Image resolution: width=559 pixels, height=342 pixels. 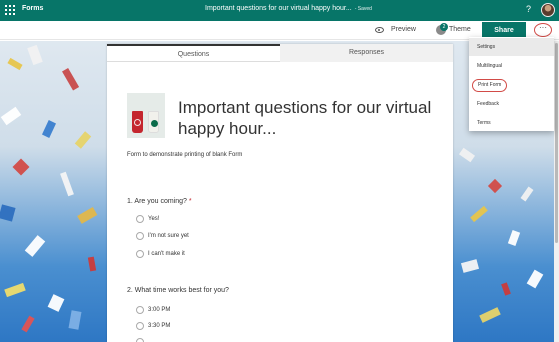 What do you see at coordinates (403, 29) in the screenshot?
I see `preview-button: Preview` at bounding box center [403, 29].